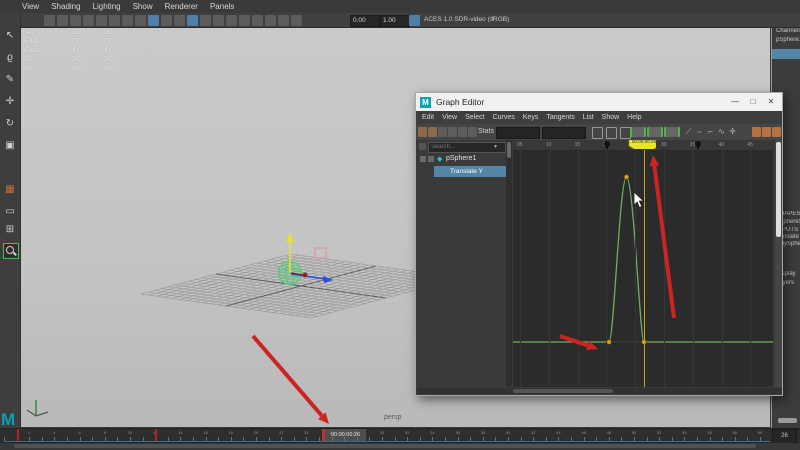  What do you see at coordinates (422, 146) in the screenshot?
I see `filter-icon` at bounding box center [422, 146].